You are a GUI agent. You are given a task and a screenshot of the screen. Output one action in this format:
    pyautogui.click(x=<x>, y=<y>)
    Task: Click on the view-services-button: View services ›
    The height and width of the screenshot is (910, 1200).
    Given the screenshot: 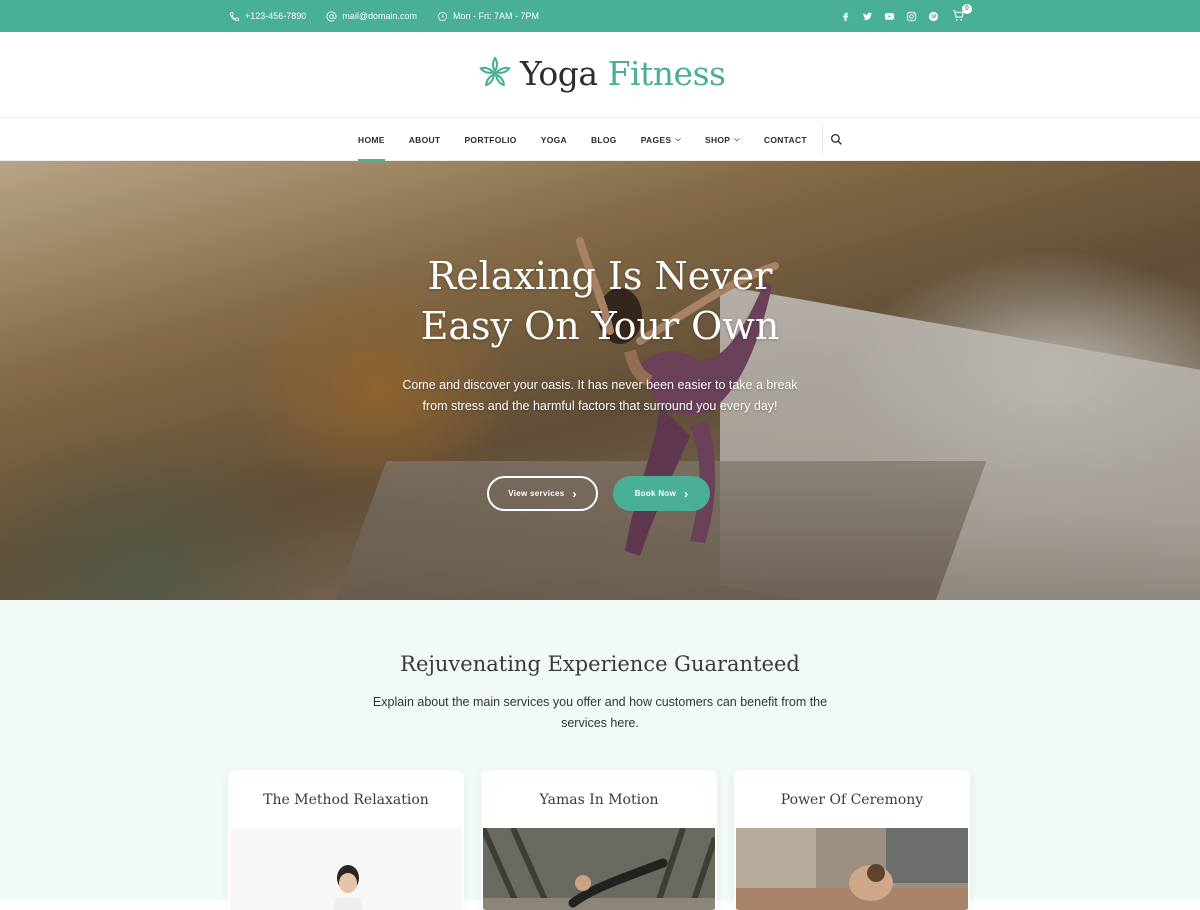 What is the action you would take?
    pyautogui.click(x=542, y=493)
    